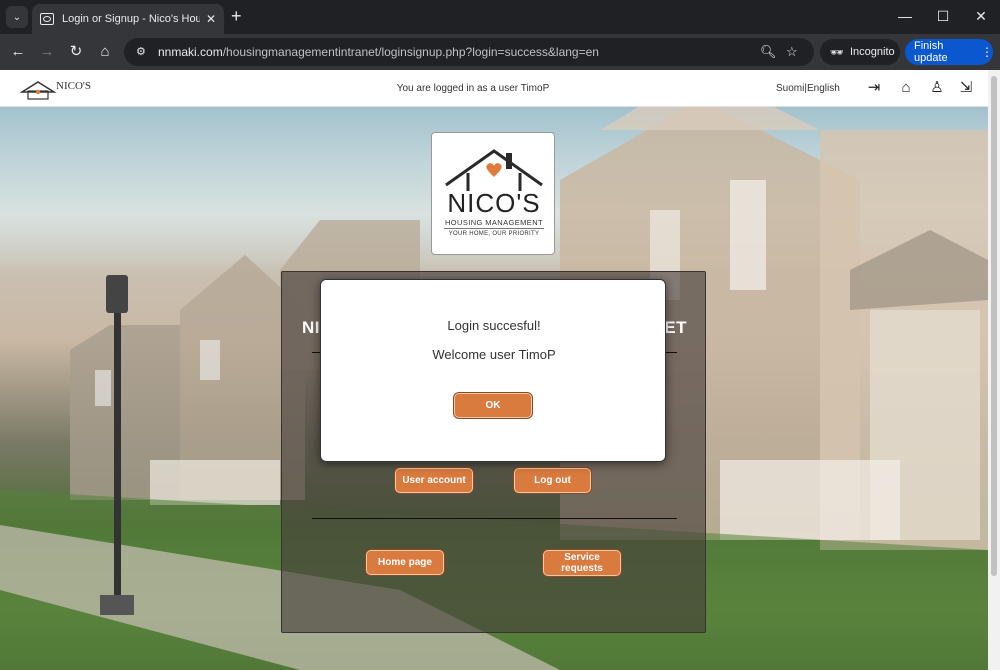  I want to click on incognito-label: Incognito, so click(872, 52).